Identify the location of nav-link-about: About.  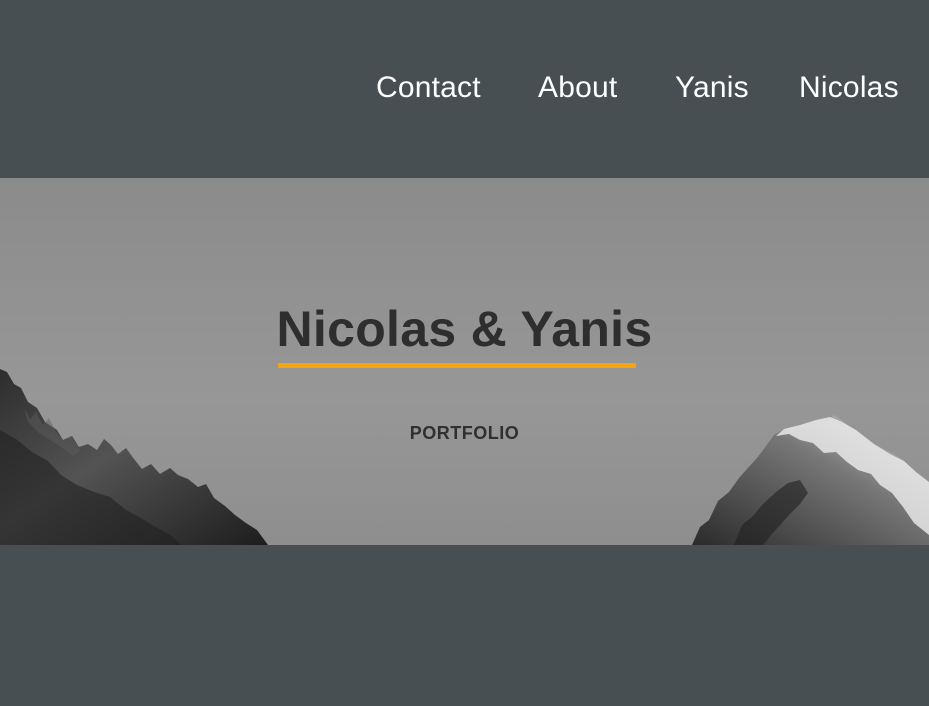
(577, 89).